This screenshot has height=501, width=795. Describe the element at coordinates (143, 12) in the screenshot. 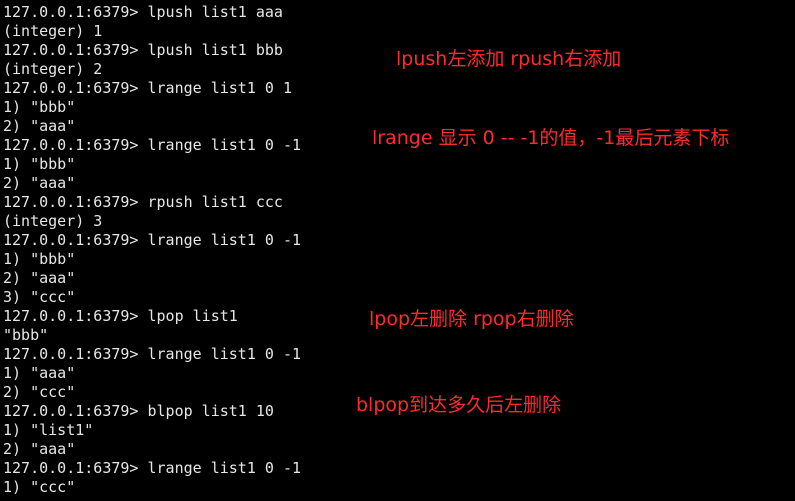

I see `terminal-line: 127.0.0.1:6379> lpush list1 aaa` at that location.